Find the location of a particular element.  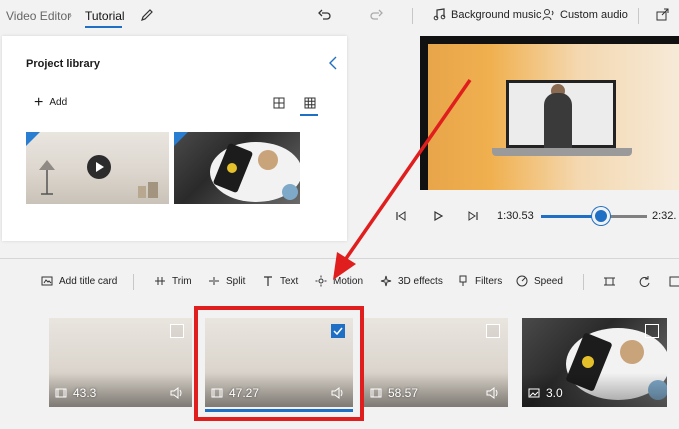

custom-audio-label: Custom audio is located at coordinates (594, 14).